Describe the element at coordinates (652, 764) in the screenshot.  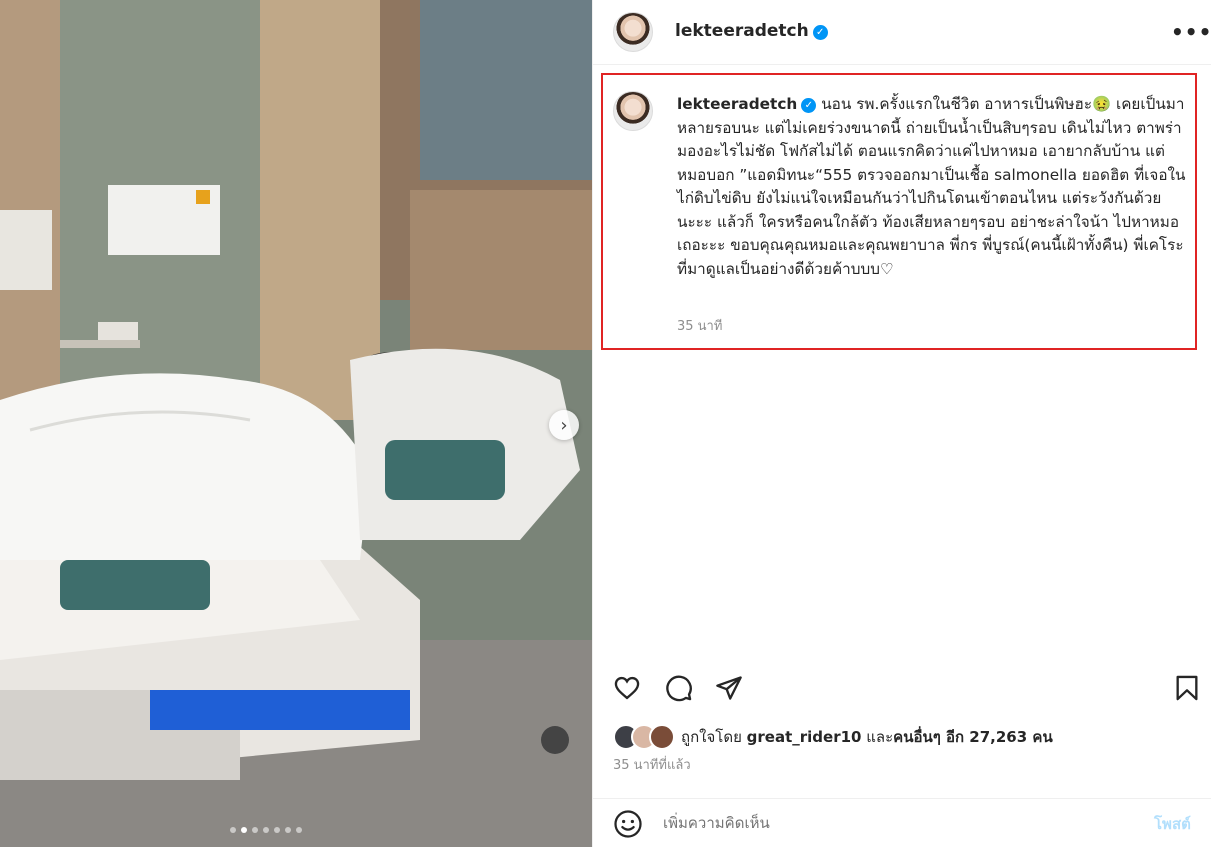
I see `post-timestamp: 35 นาทีที่แล้ว` at that location.